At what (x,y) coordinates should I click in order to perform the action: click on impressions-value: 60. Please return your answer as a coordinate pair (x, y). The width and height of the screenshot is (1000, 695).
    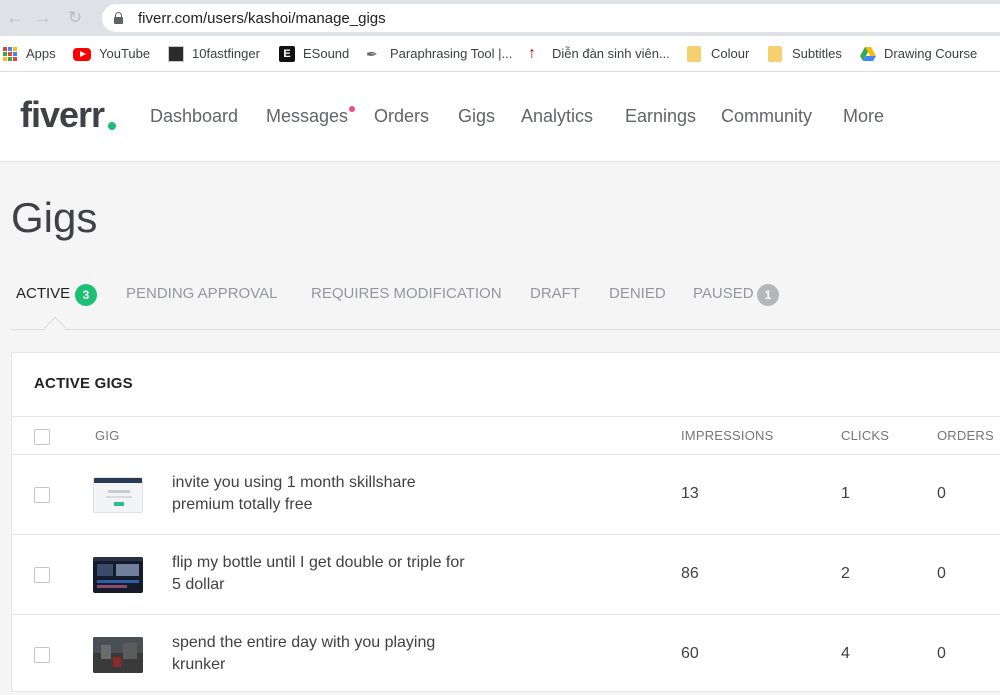
    Looking at the image, I should click on (690, 653).